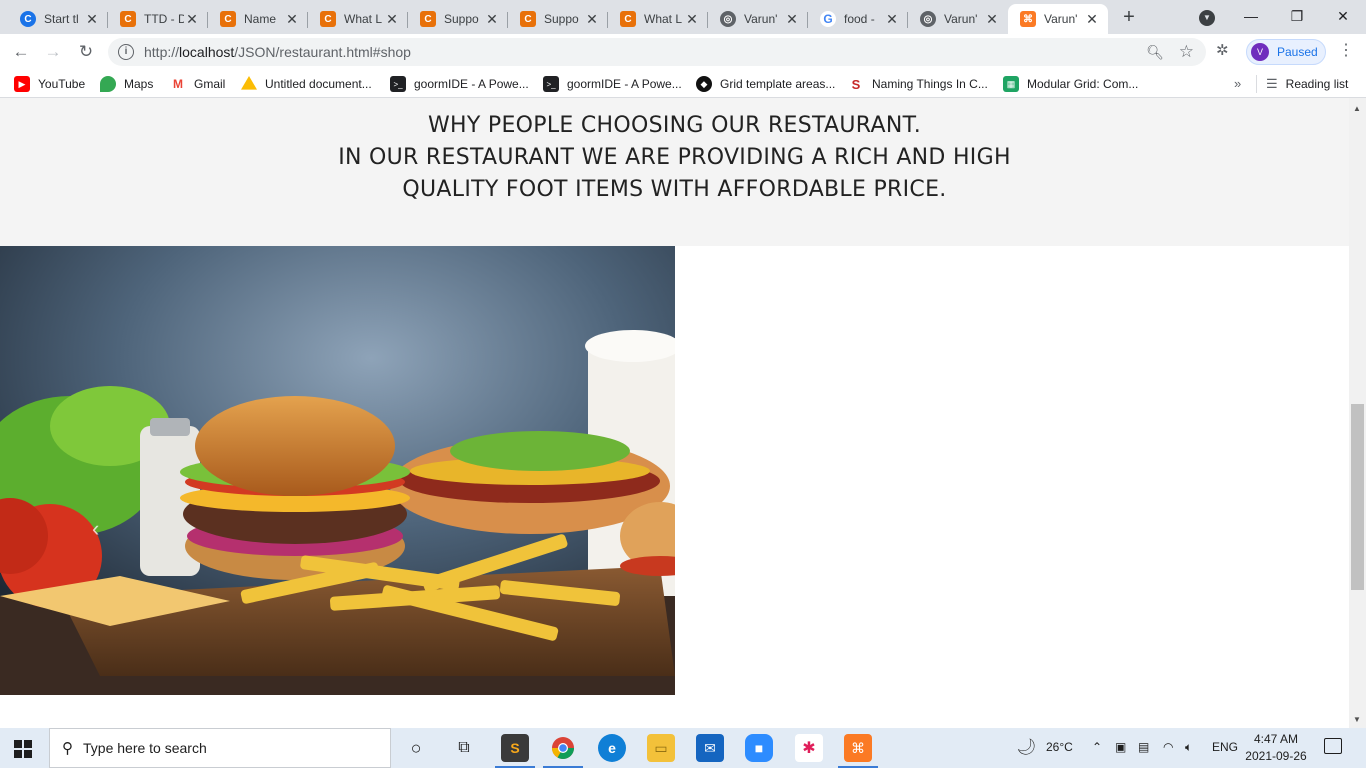  What do you see at coordinates (1207, 18) in the screenshot?
I see `tab-search-icon: ▼` at bounding box center [1207, 18].